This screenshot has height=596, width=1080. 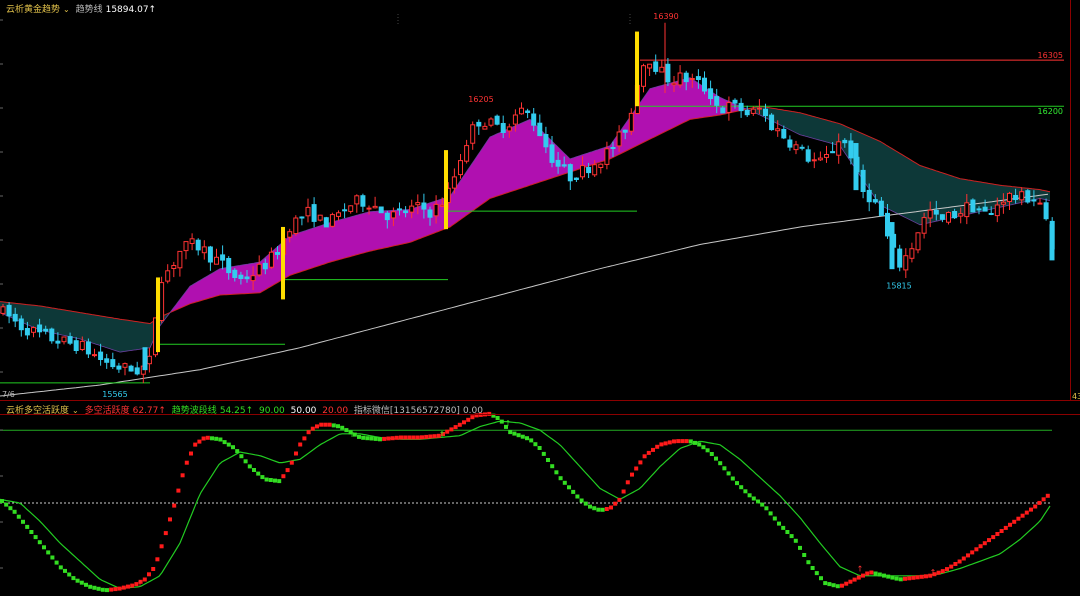 What do you see at coordinates (446, 190) in the screenshot?
I see `signal-candle` at bounding box center [446, 190].